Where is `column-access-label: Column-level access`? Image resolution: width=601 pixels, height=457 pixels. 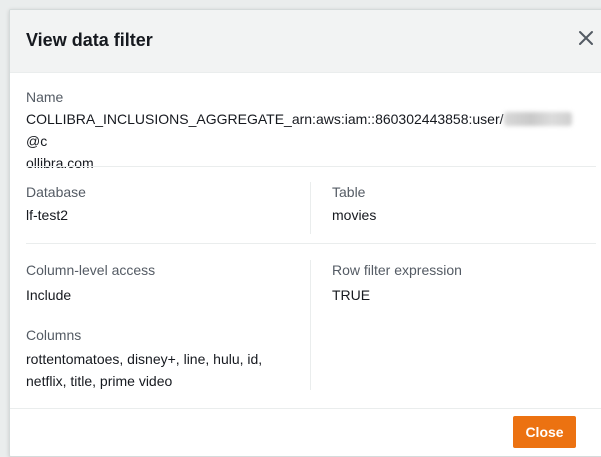
column-access-label: Column-level access is located at coordinates (91, 270).